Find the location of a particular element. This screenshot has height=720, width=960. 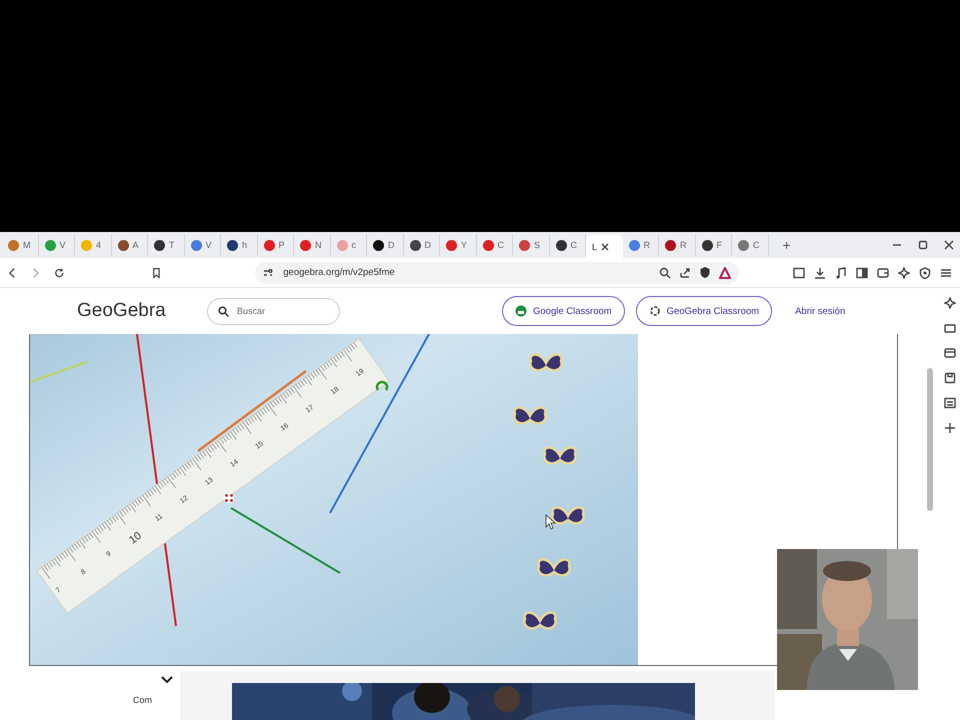

search-input: Buscar is located at coordinates (282, 311).